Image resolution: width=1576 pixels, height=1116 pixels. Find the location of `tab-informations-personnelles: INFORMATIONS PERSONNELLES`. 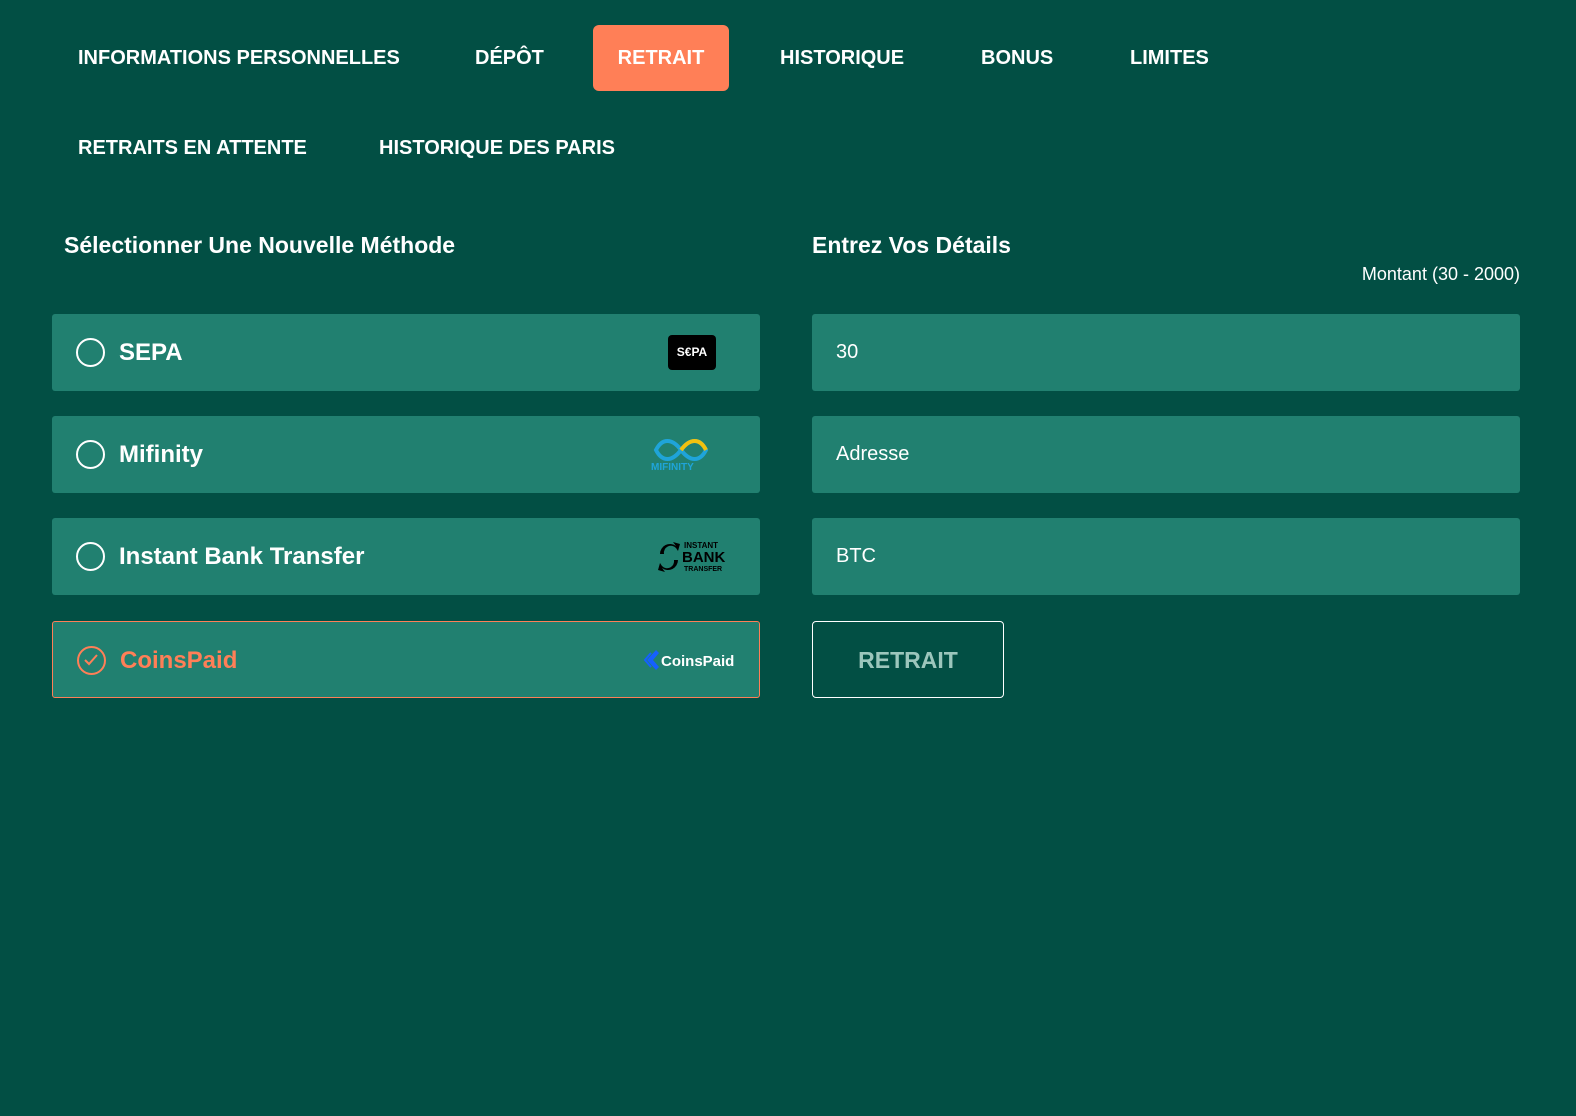

tab-informations-personnelles: INFORMATIONS PERSONNELLES is located at coordinates (239, 58).